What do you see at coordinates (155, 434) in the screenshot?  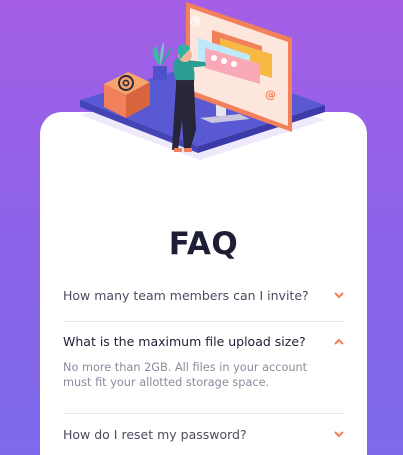 I see `faq-question-text: How do I reset my password?` at bounding box center [155, 434].